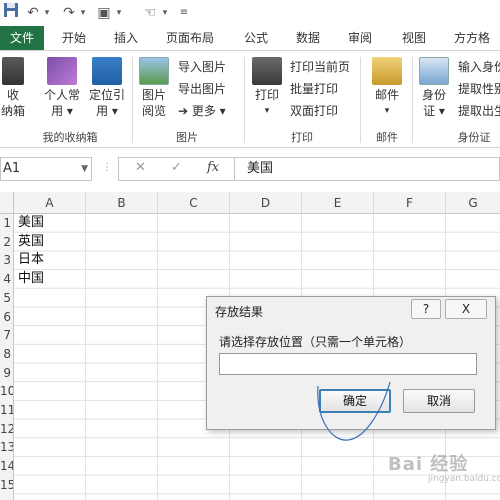 Image resolution: width=500 pixels, height=500 pixels. Describe the element at coordinates (428, 464) in the screenshot. I see `watermark-logo: Bai 经验` at that location.